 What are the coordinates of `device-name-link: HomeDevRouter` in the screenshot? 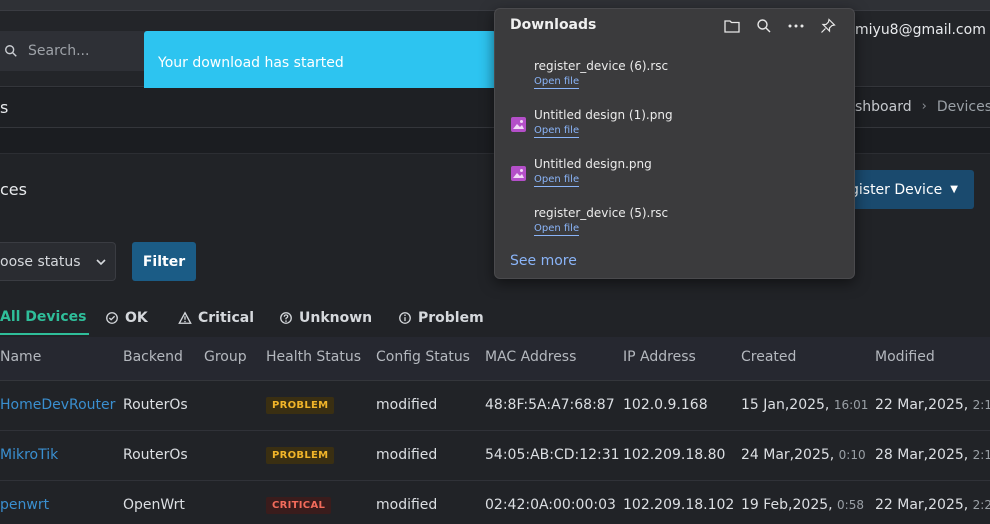 It's located at (57, 405).